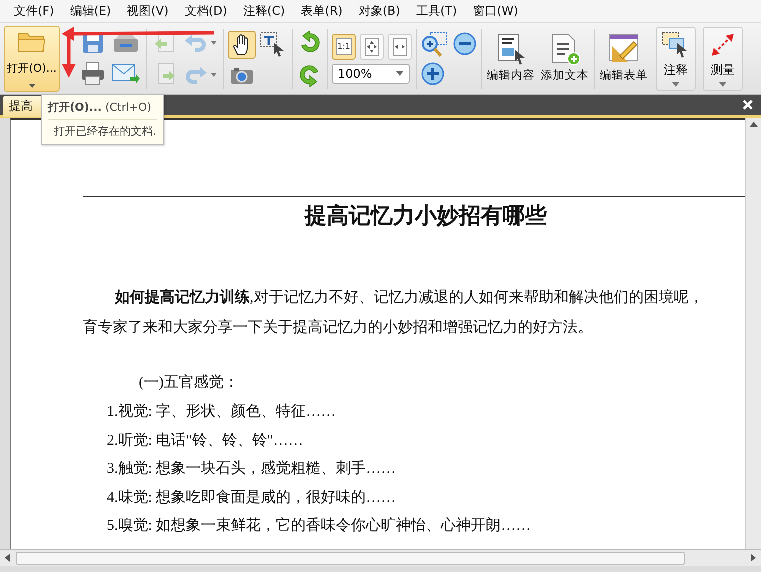 The image size is (761, 572). Describe the element at coordinates (753, 333) in the screenshot. I see `vertical-scrollbar` at that location.